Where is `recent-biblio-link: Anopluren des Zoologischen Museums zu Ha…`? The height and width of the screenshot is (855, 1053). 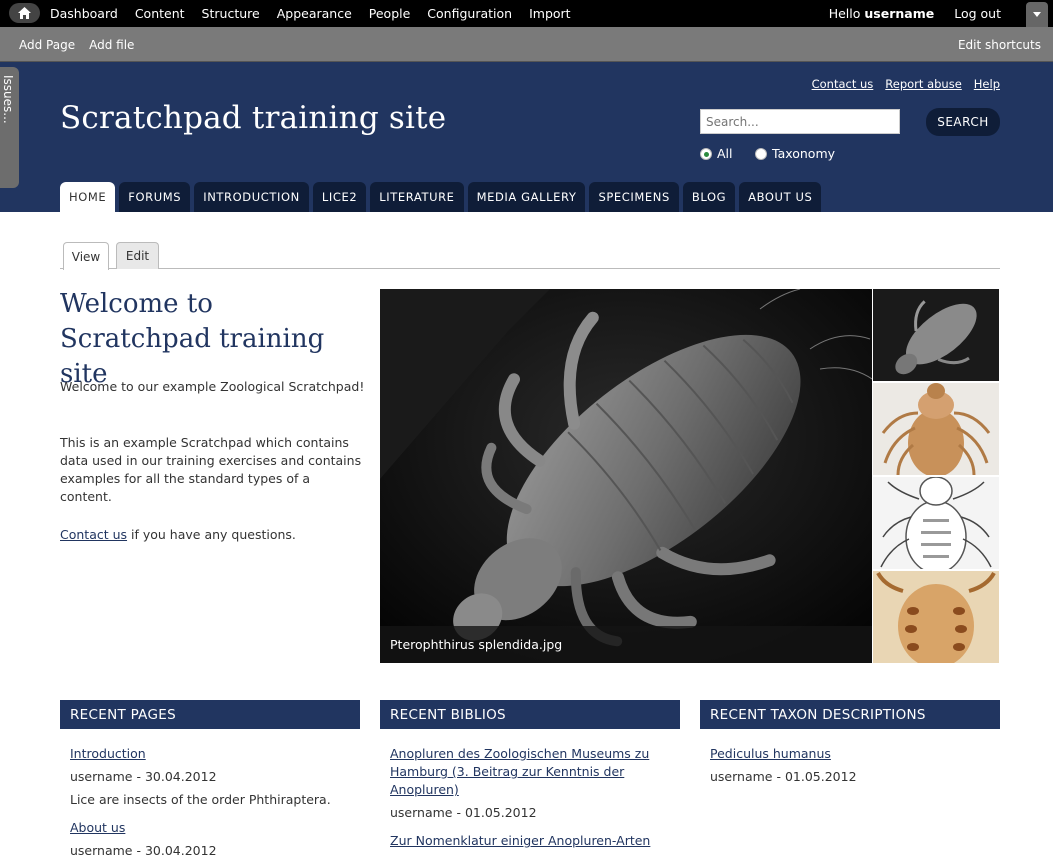 recent-biblio-link: Anopluren des Zoologischen Museums zu Ha… is located at coordinates (519, 771).